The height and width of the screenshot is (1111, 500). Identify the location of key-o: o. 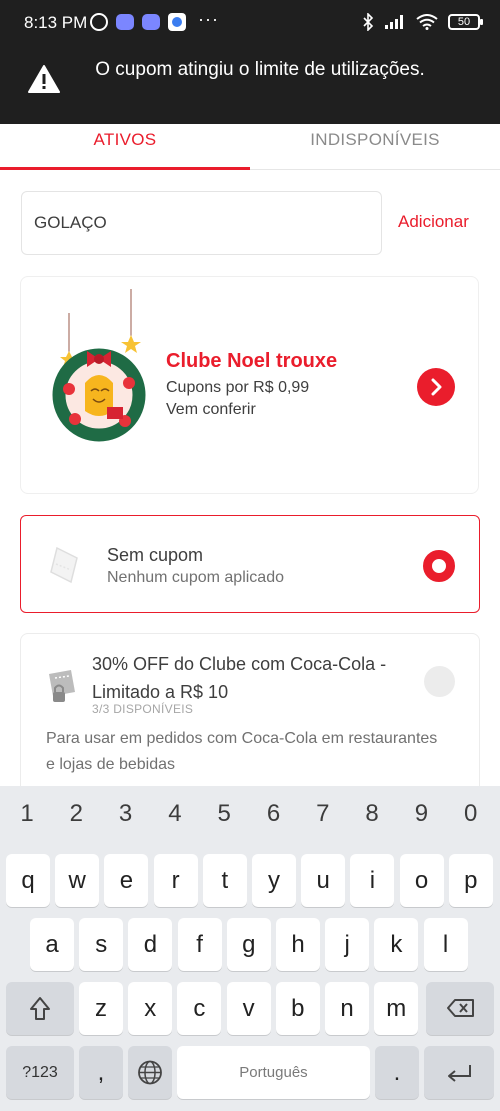
(421, 880).